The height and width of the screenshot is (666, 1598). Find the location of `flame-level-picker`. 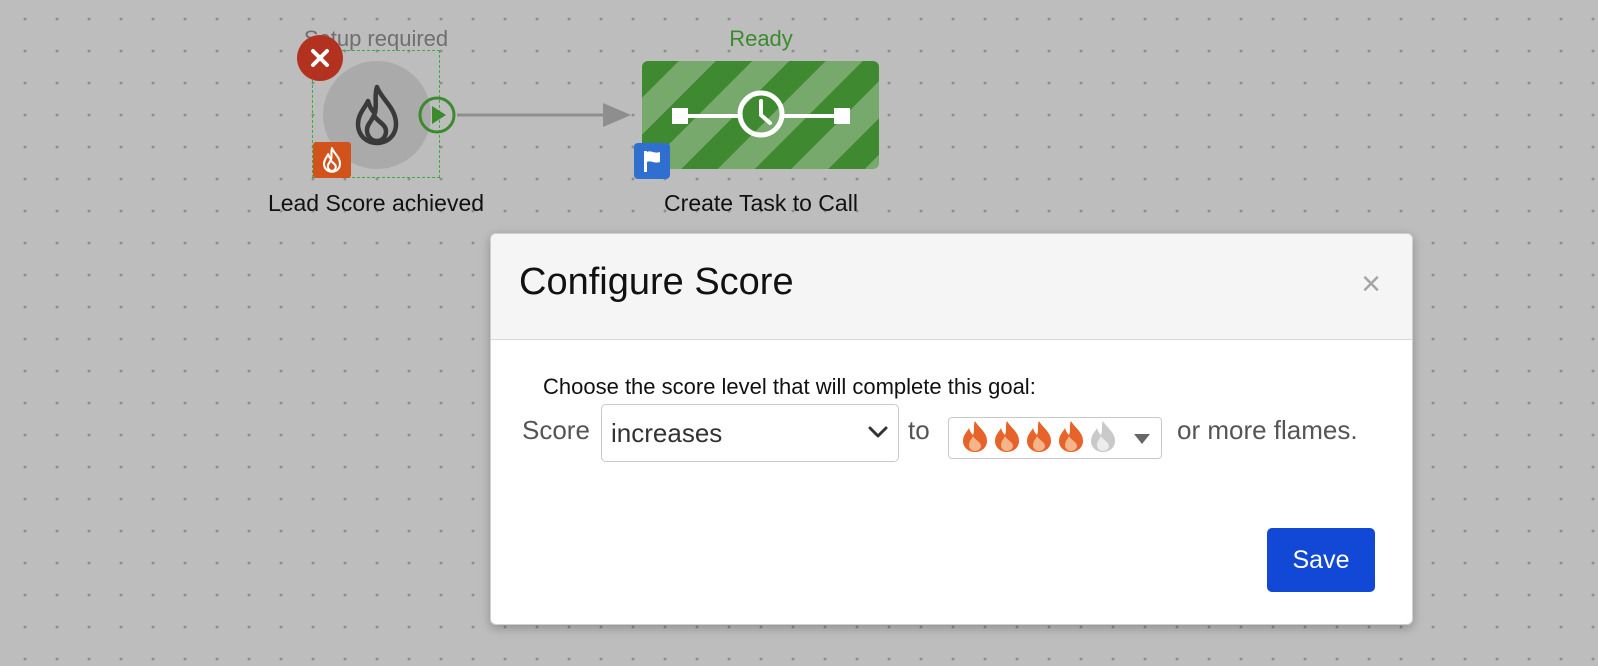

flame-level-picker is located at coordinates (1055, 438).